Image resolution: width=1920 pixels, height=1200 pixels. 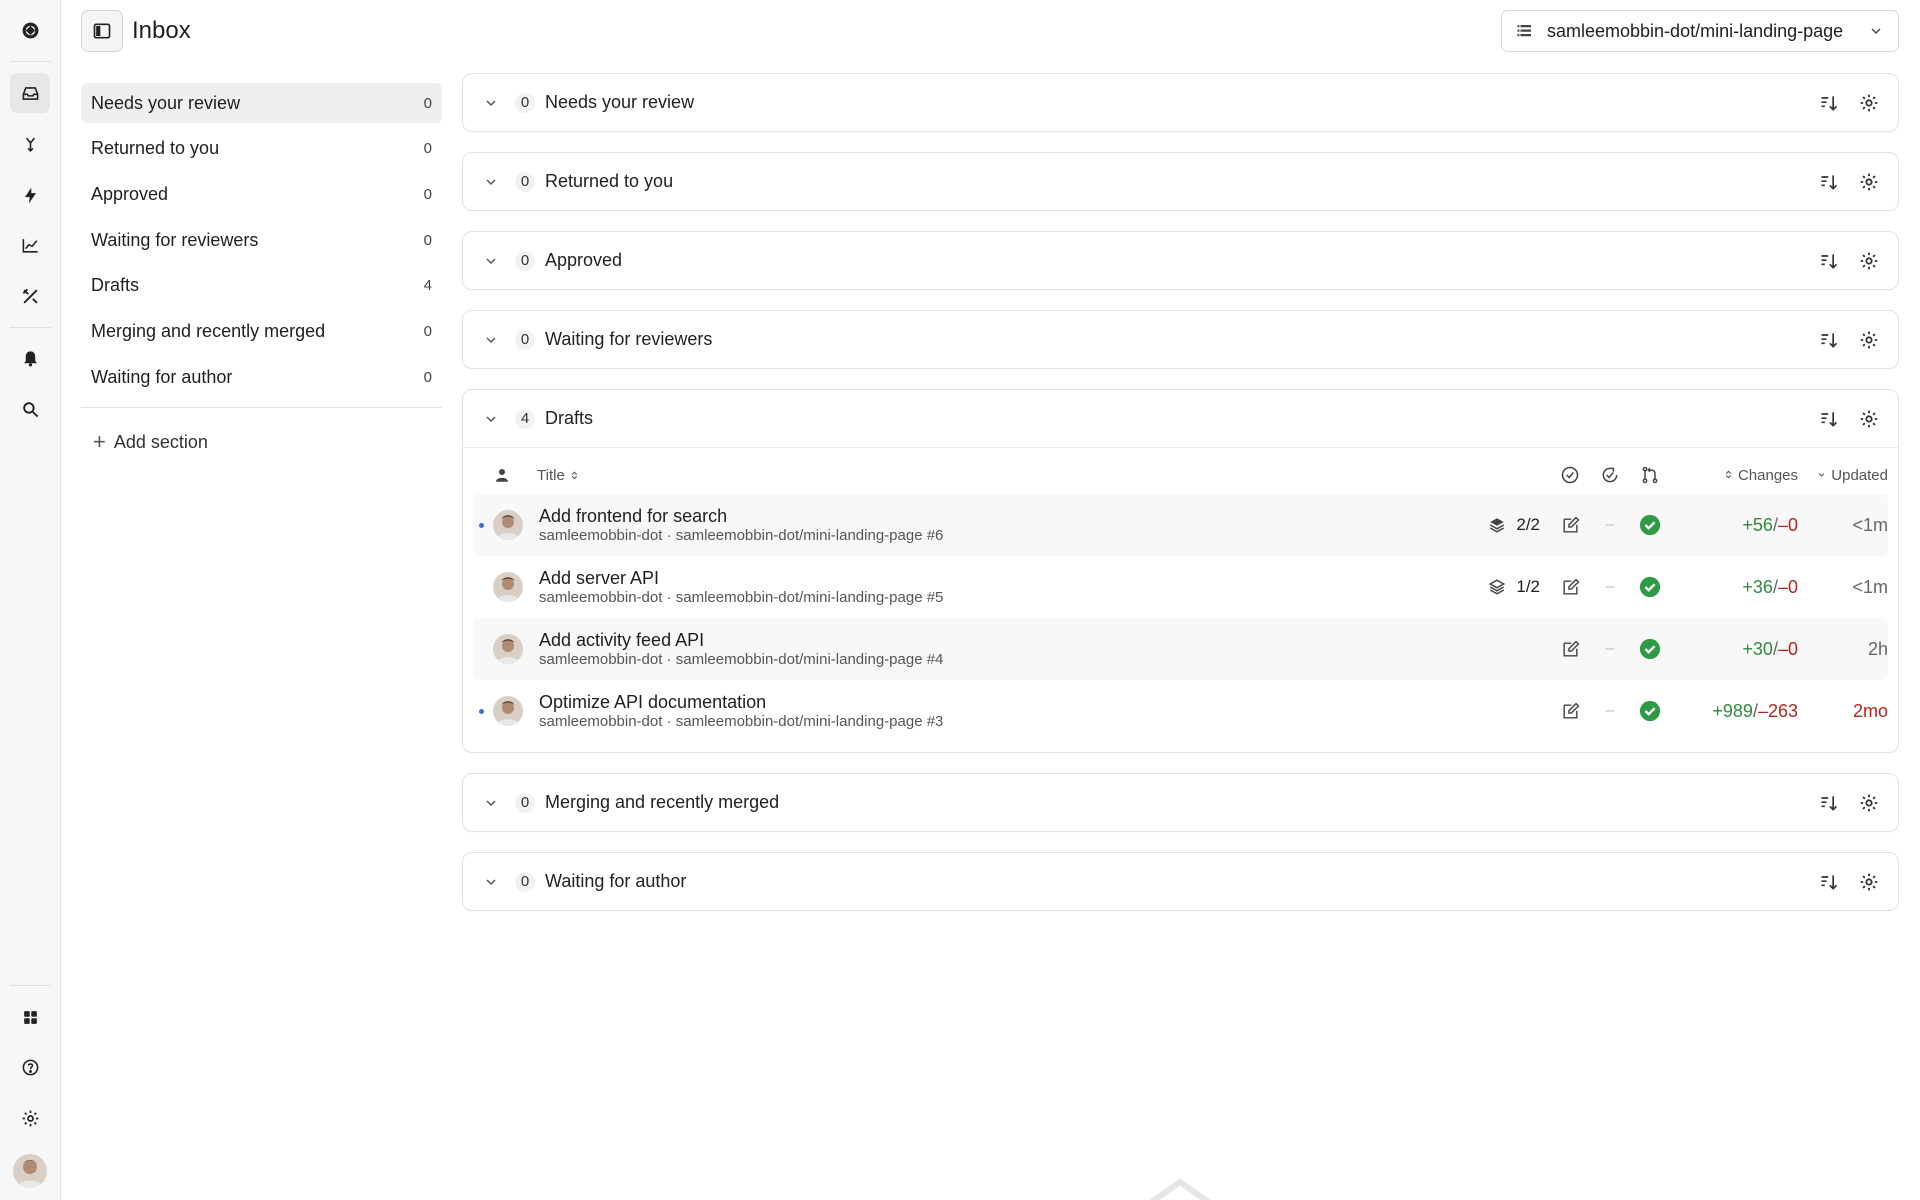 What do you see at coordinates (261, 149) in the screenshot?
I see `nav-item-returned: Returned to you 0` at bounding box center [261, 149].